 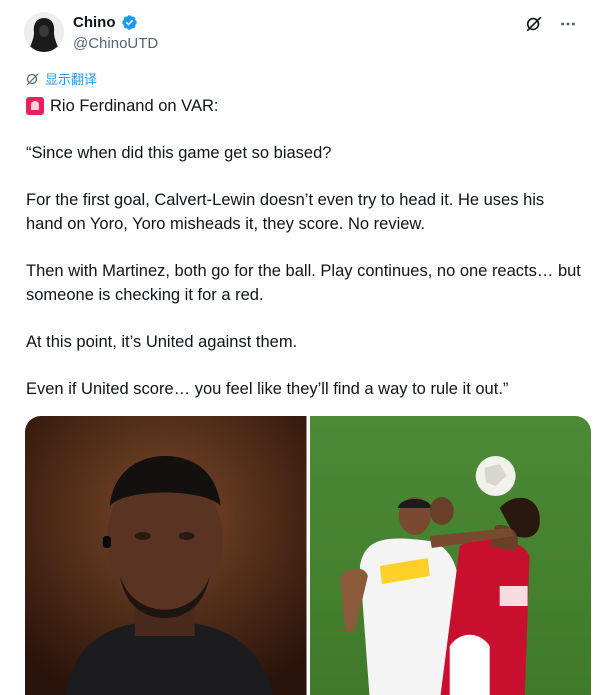 I want to click on verified-badge-icon, so click(x=129, y=22).